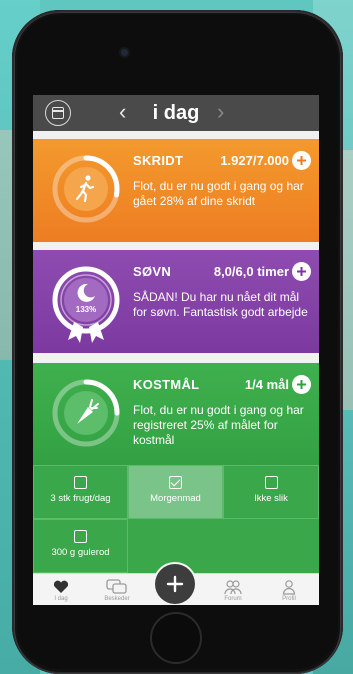 The image size is (353, 674). What do you see at coordinates (86, 309) in the screenshot?
I see `sleep-badge-percent: 133%` at bounding box center [86, 309].